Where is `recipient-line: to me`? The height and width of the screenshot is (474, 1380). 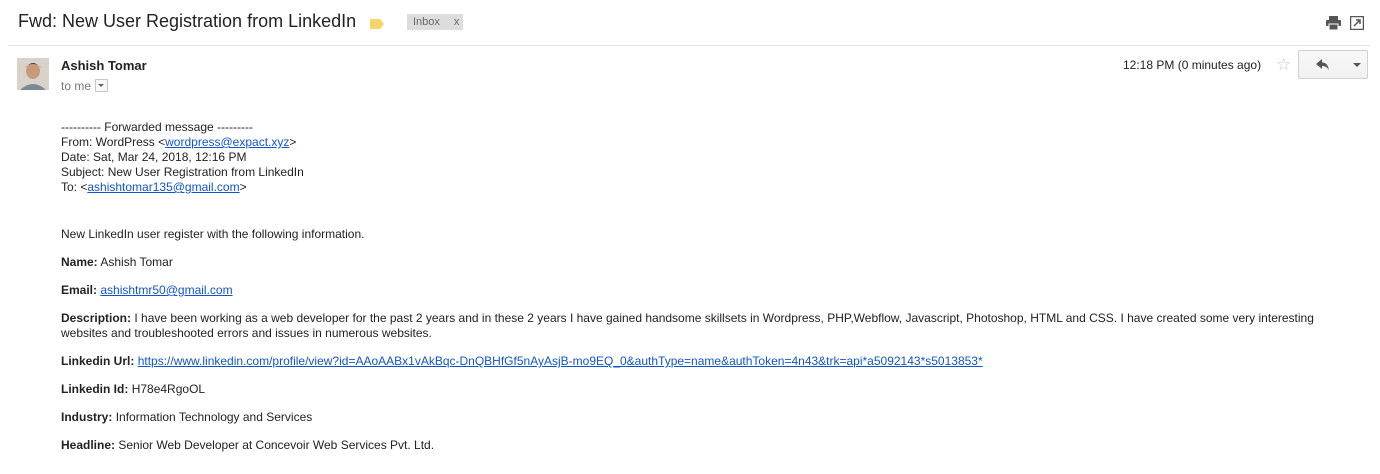
recipient-line: to me is located at coordinates (76, 86).